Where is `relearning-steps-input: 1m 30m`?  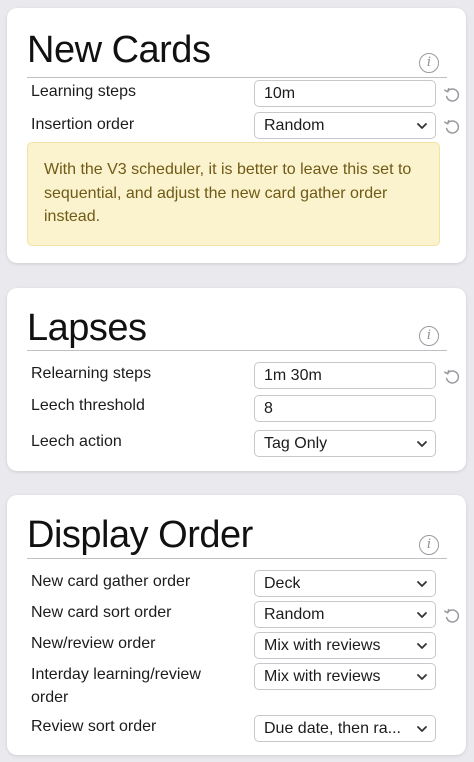
relearning-steps-input: 1m 30m is located at coordinates (345, 375).